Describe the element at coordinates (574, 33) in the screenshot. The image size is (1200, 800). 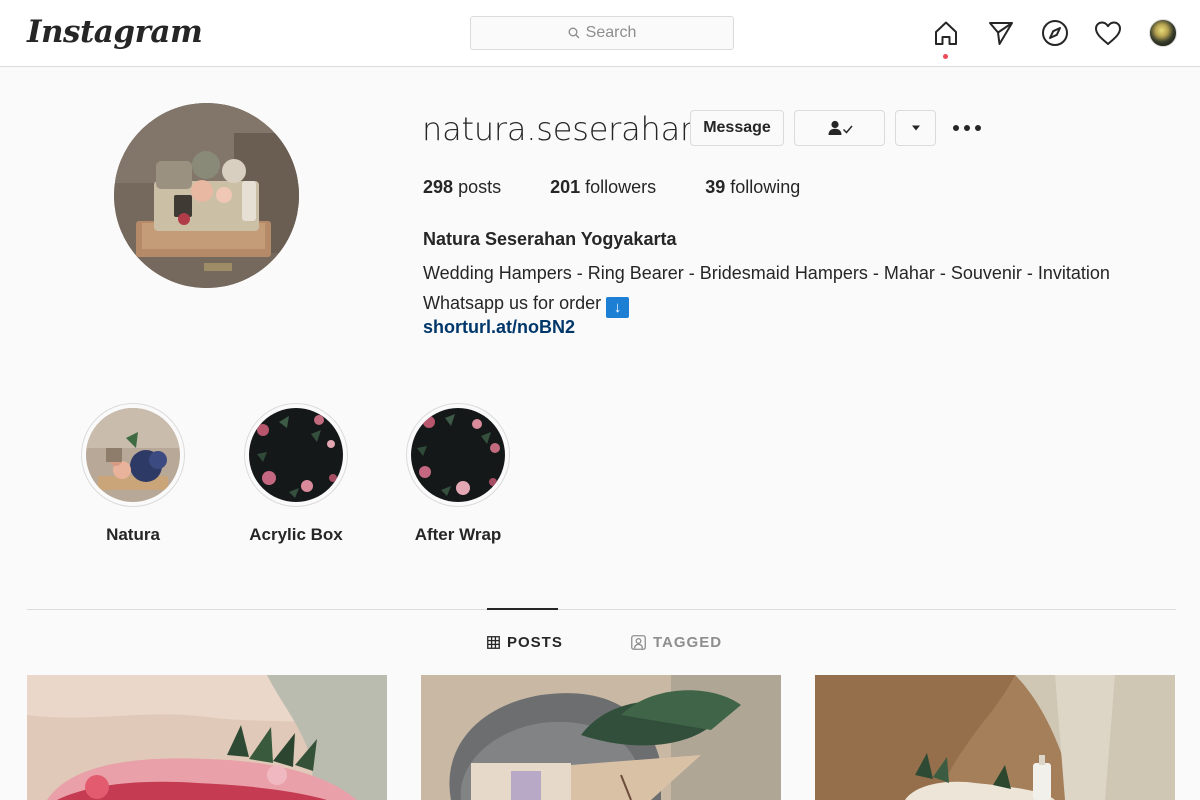
I see `search-icon` at that location.